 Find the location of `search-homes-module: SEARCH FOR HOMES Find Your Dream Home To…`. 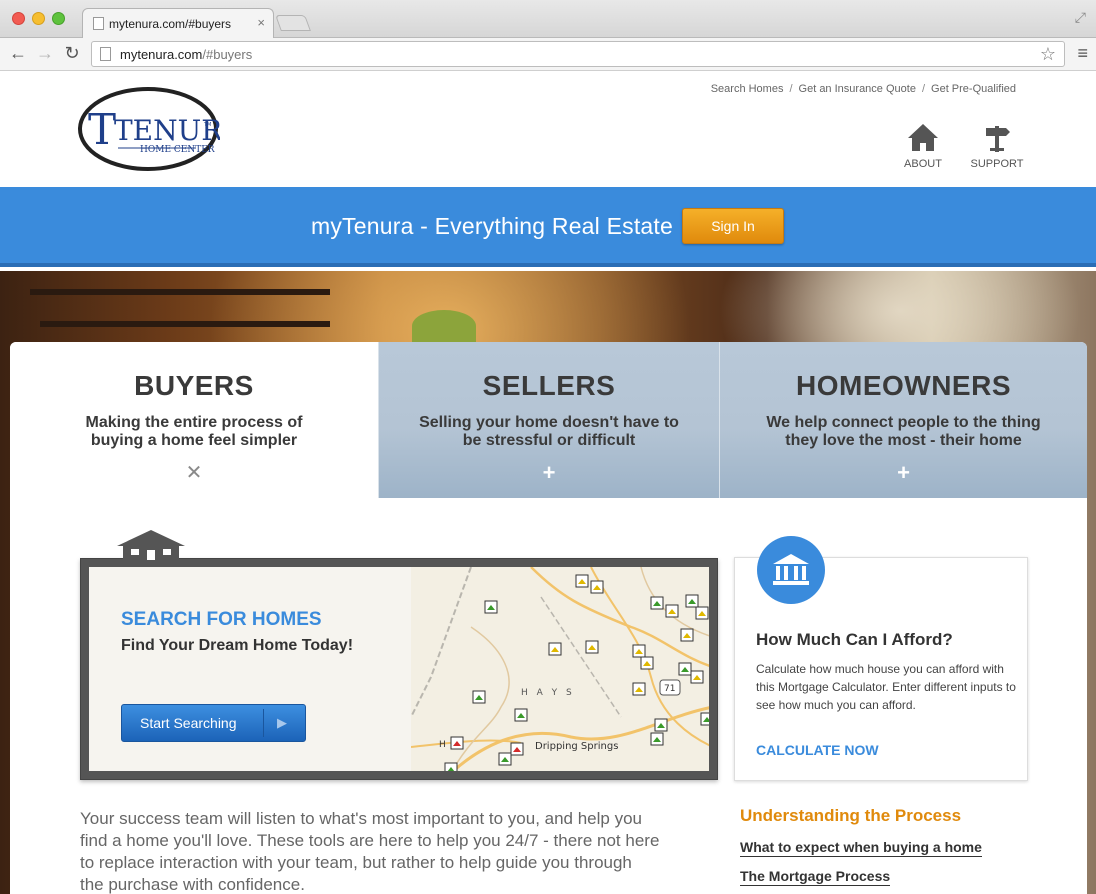

search-homes-module: SEARCH FOR HOMES Find Your Dream Home To… is located at coordinates (399, 669).